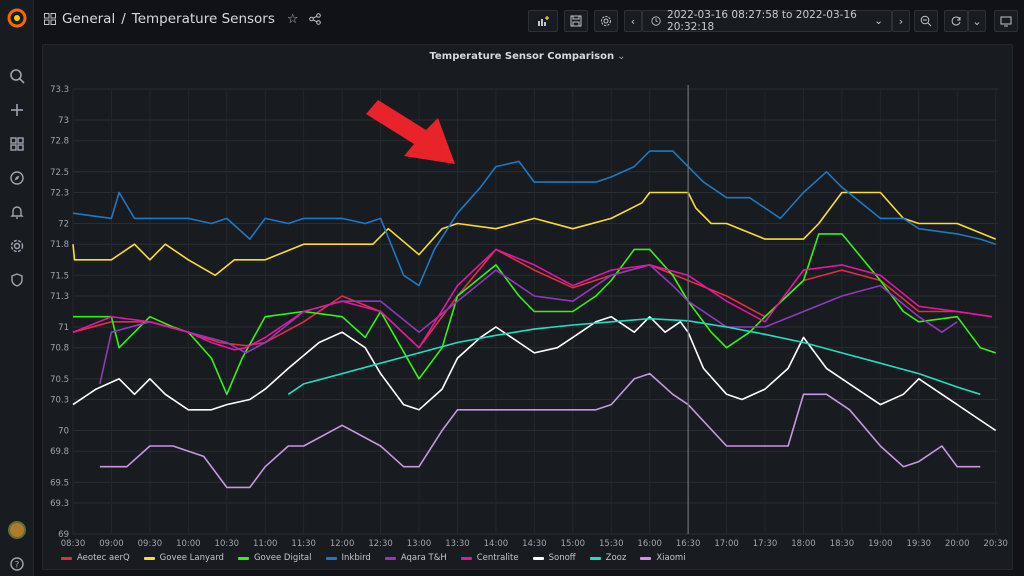 The image size is (1024, 576). What do you see at coordinates (649, 544) in the screenshot?
I see `x-tick-label: 16:00` at bounding box center [649, 544].